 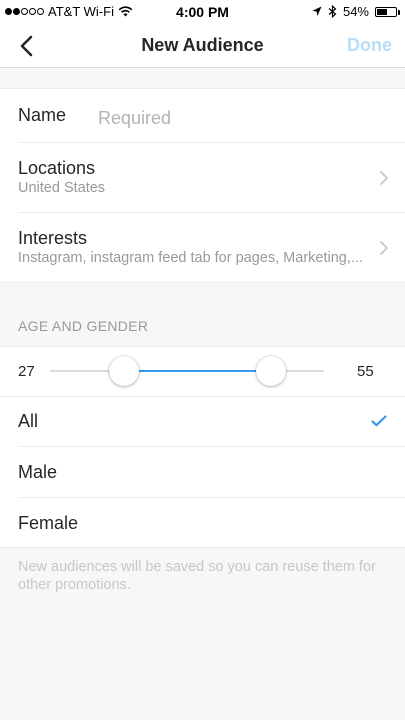 What do you see at coordinates (38, 472) in the screenshot?
I see `gender-option-label: Male` at bounding box center [38, 472].